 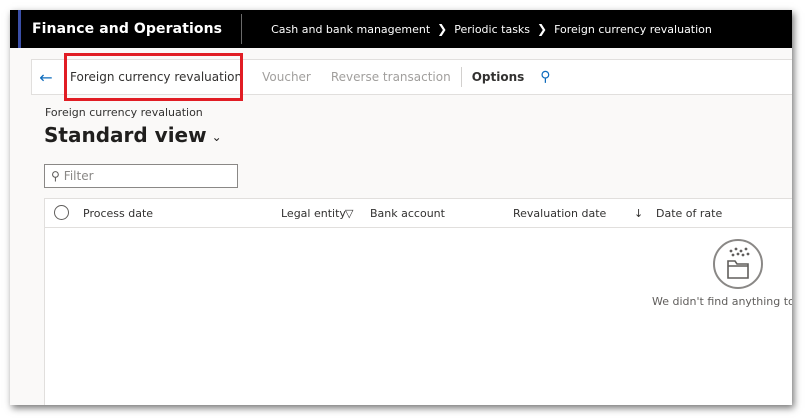 I want to click on column-bank-account: Bank account, so click(x=407, y=213).